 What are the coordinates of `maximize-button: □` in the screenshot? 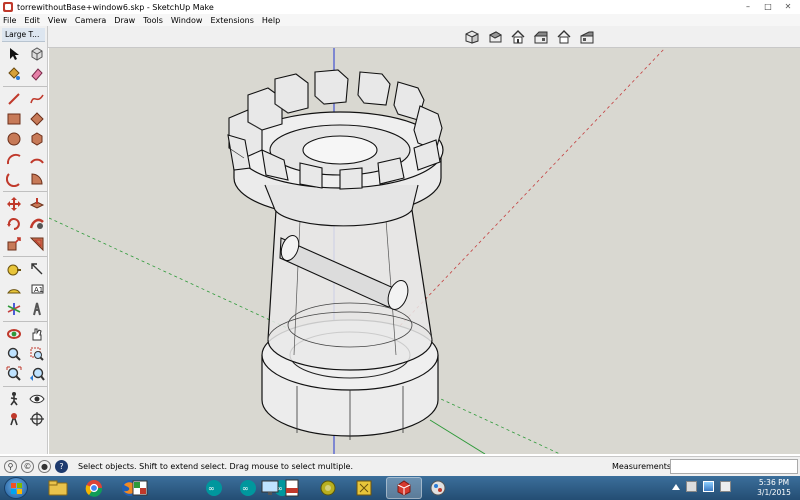 It's located at (768, 6).